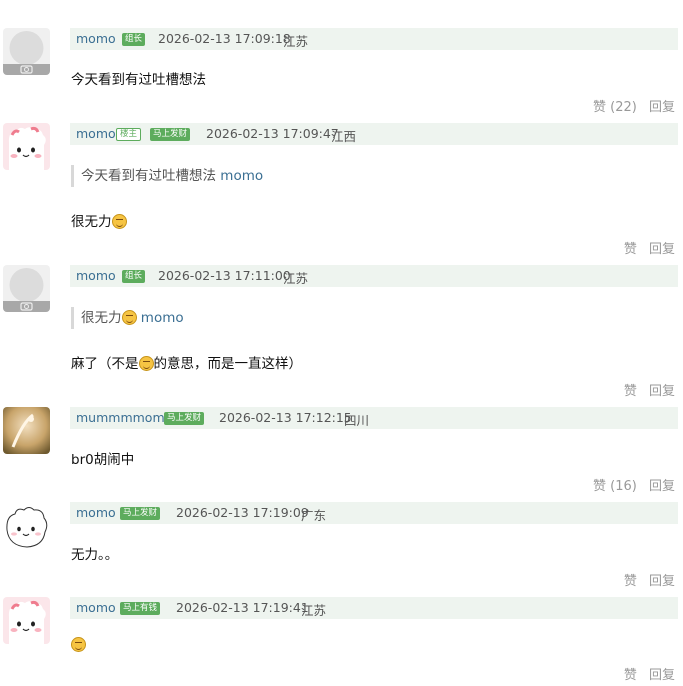 Image resolution: width=683 pixels, height=686 pixels. Describe the element at coordinates (138, 80) in the screenshot. I see `comment-text: 今天看到有过吐槽想法` at that location.